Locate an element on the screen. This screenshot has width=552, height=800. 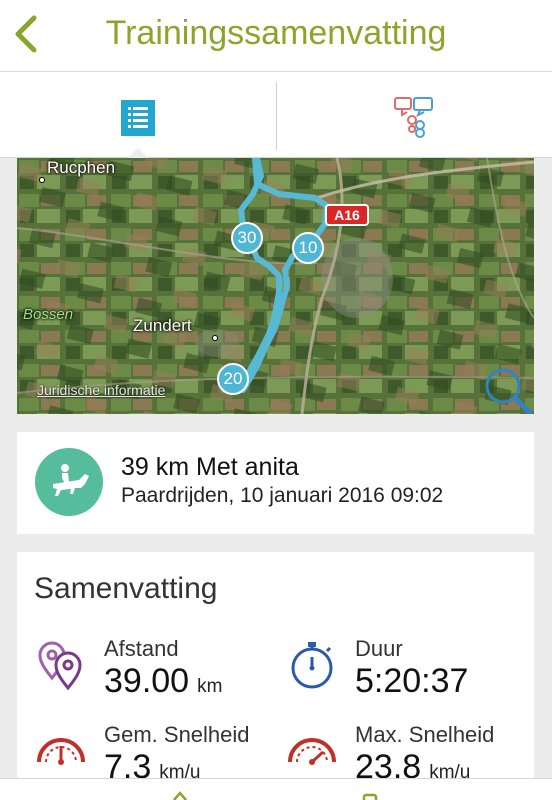
stat-duration: Duur 5:20:37 is located at coordinates (400, 669).